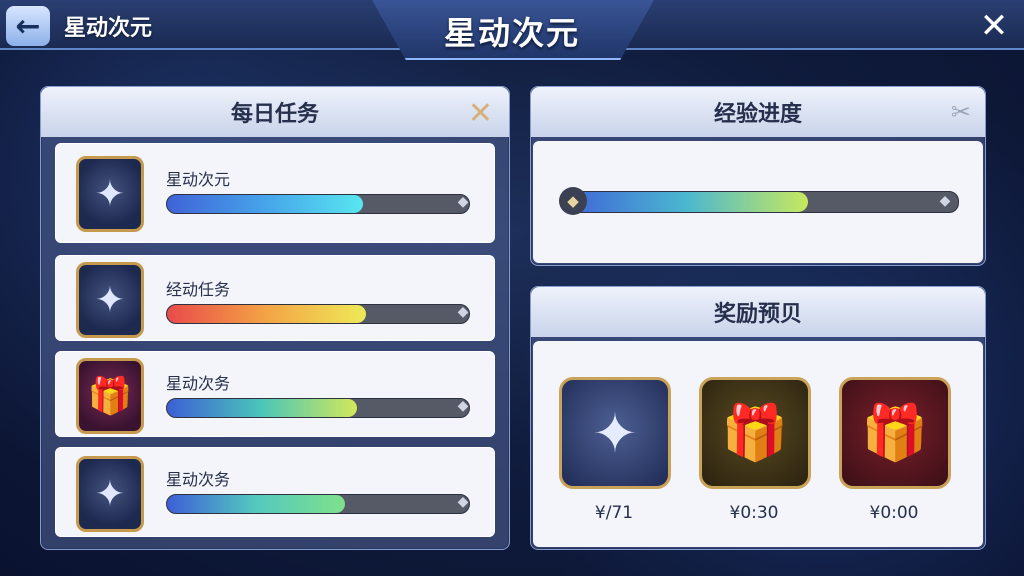  What do you see at coordinates (614, 513) in the screenshot?
I see `reward-price: ¥/71` at bounding box center [614, 513].